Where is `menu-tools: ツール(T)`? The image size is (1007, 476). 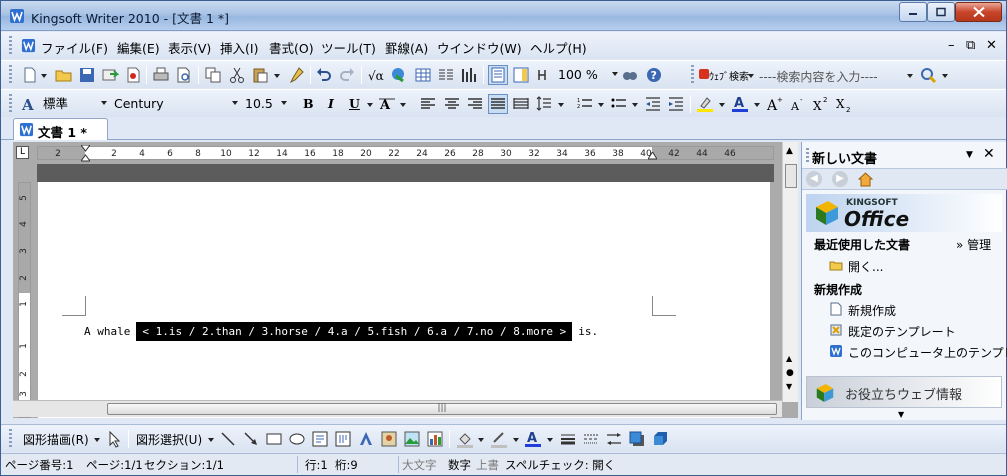
menu-tools: ツール(T) is located at coordinates (348, 47).